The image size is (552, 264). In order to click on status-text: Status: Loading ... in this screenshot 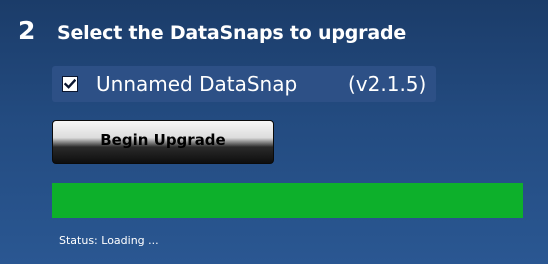, I will do `click(109, 240)`.